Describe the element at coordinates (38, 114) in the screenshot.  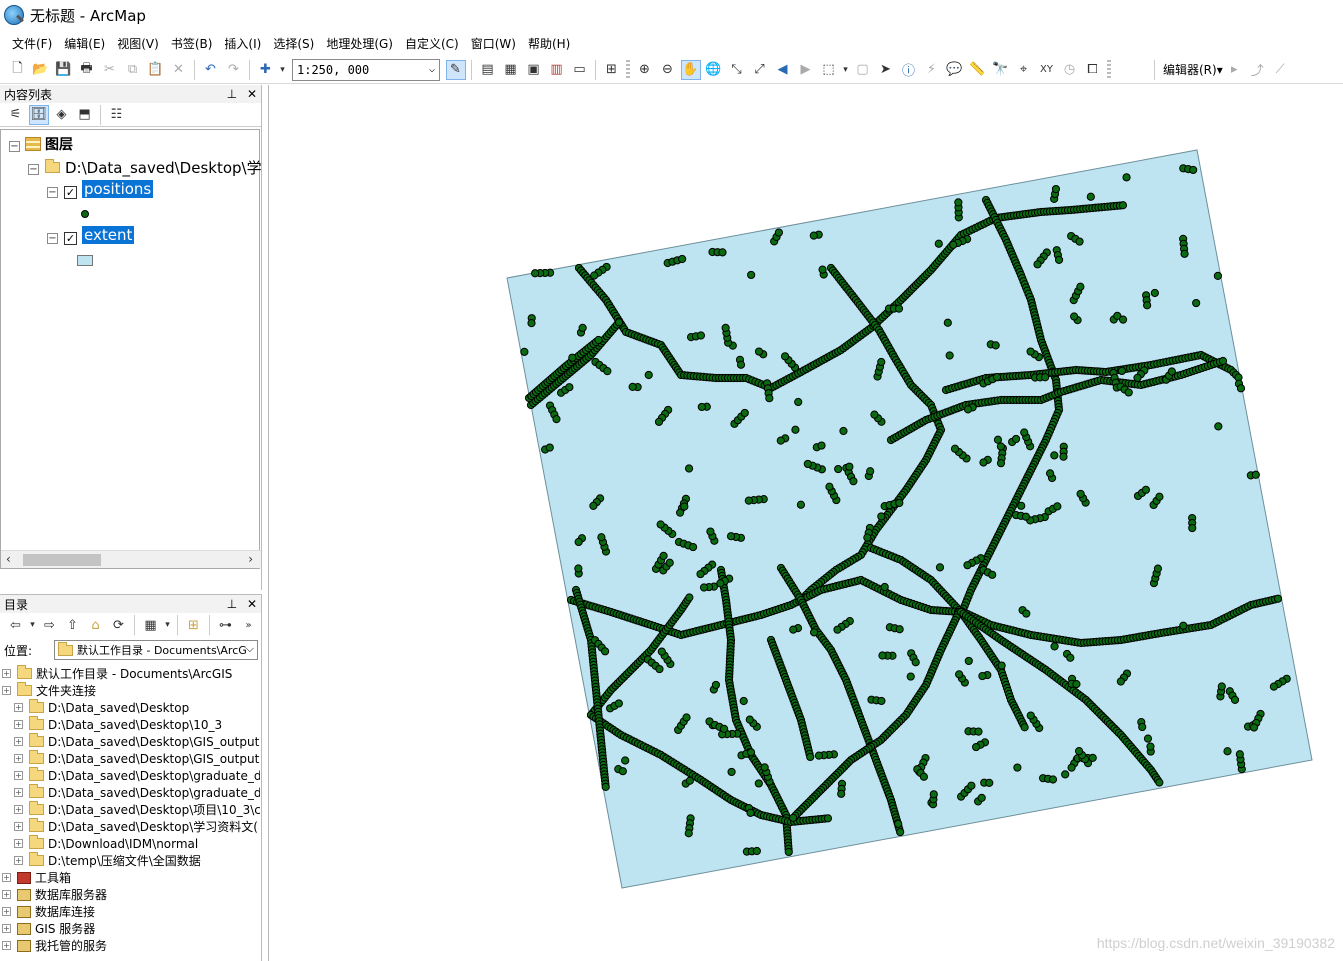
I see `list-by-source-icon: 🗄` at that location.